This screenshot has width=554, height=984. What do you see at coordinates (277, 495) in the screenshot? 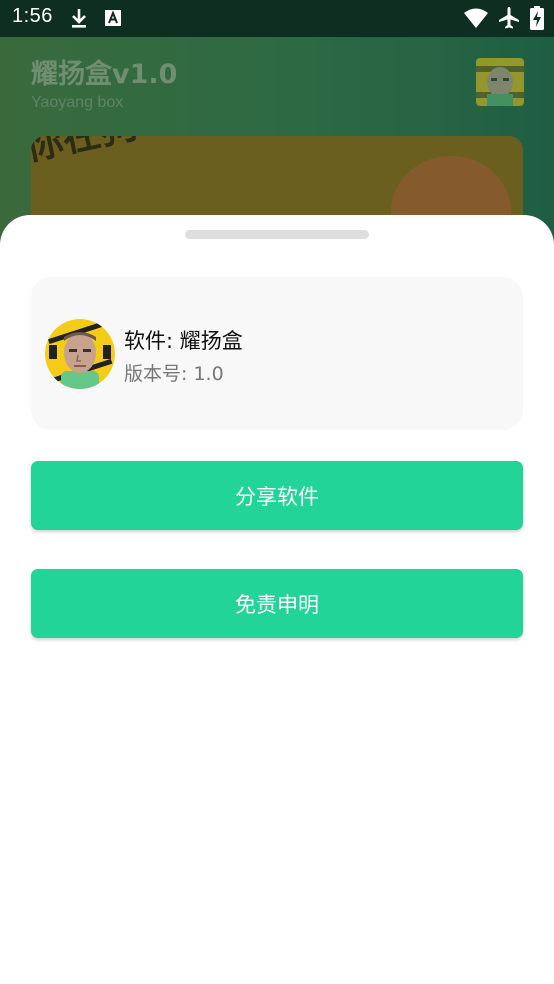
I see `share-app-button: 分享软件` at bounding box center [277, 495].